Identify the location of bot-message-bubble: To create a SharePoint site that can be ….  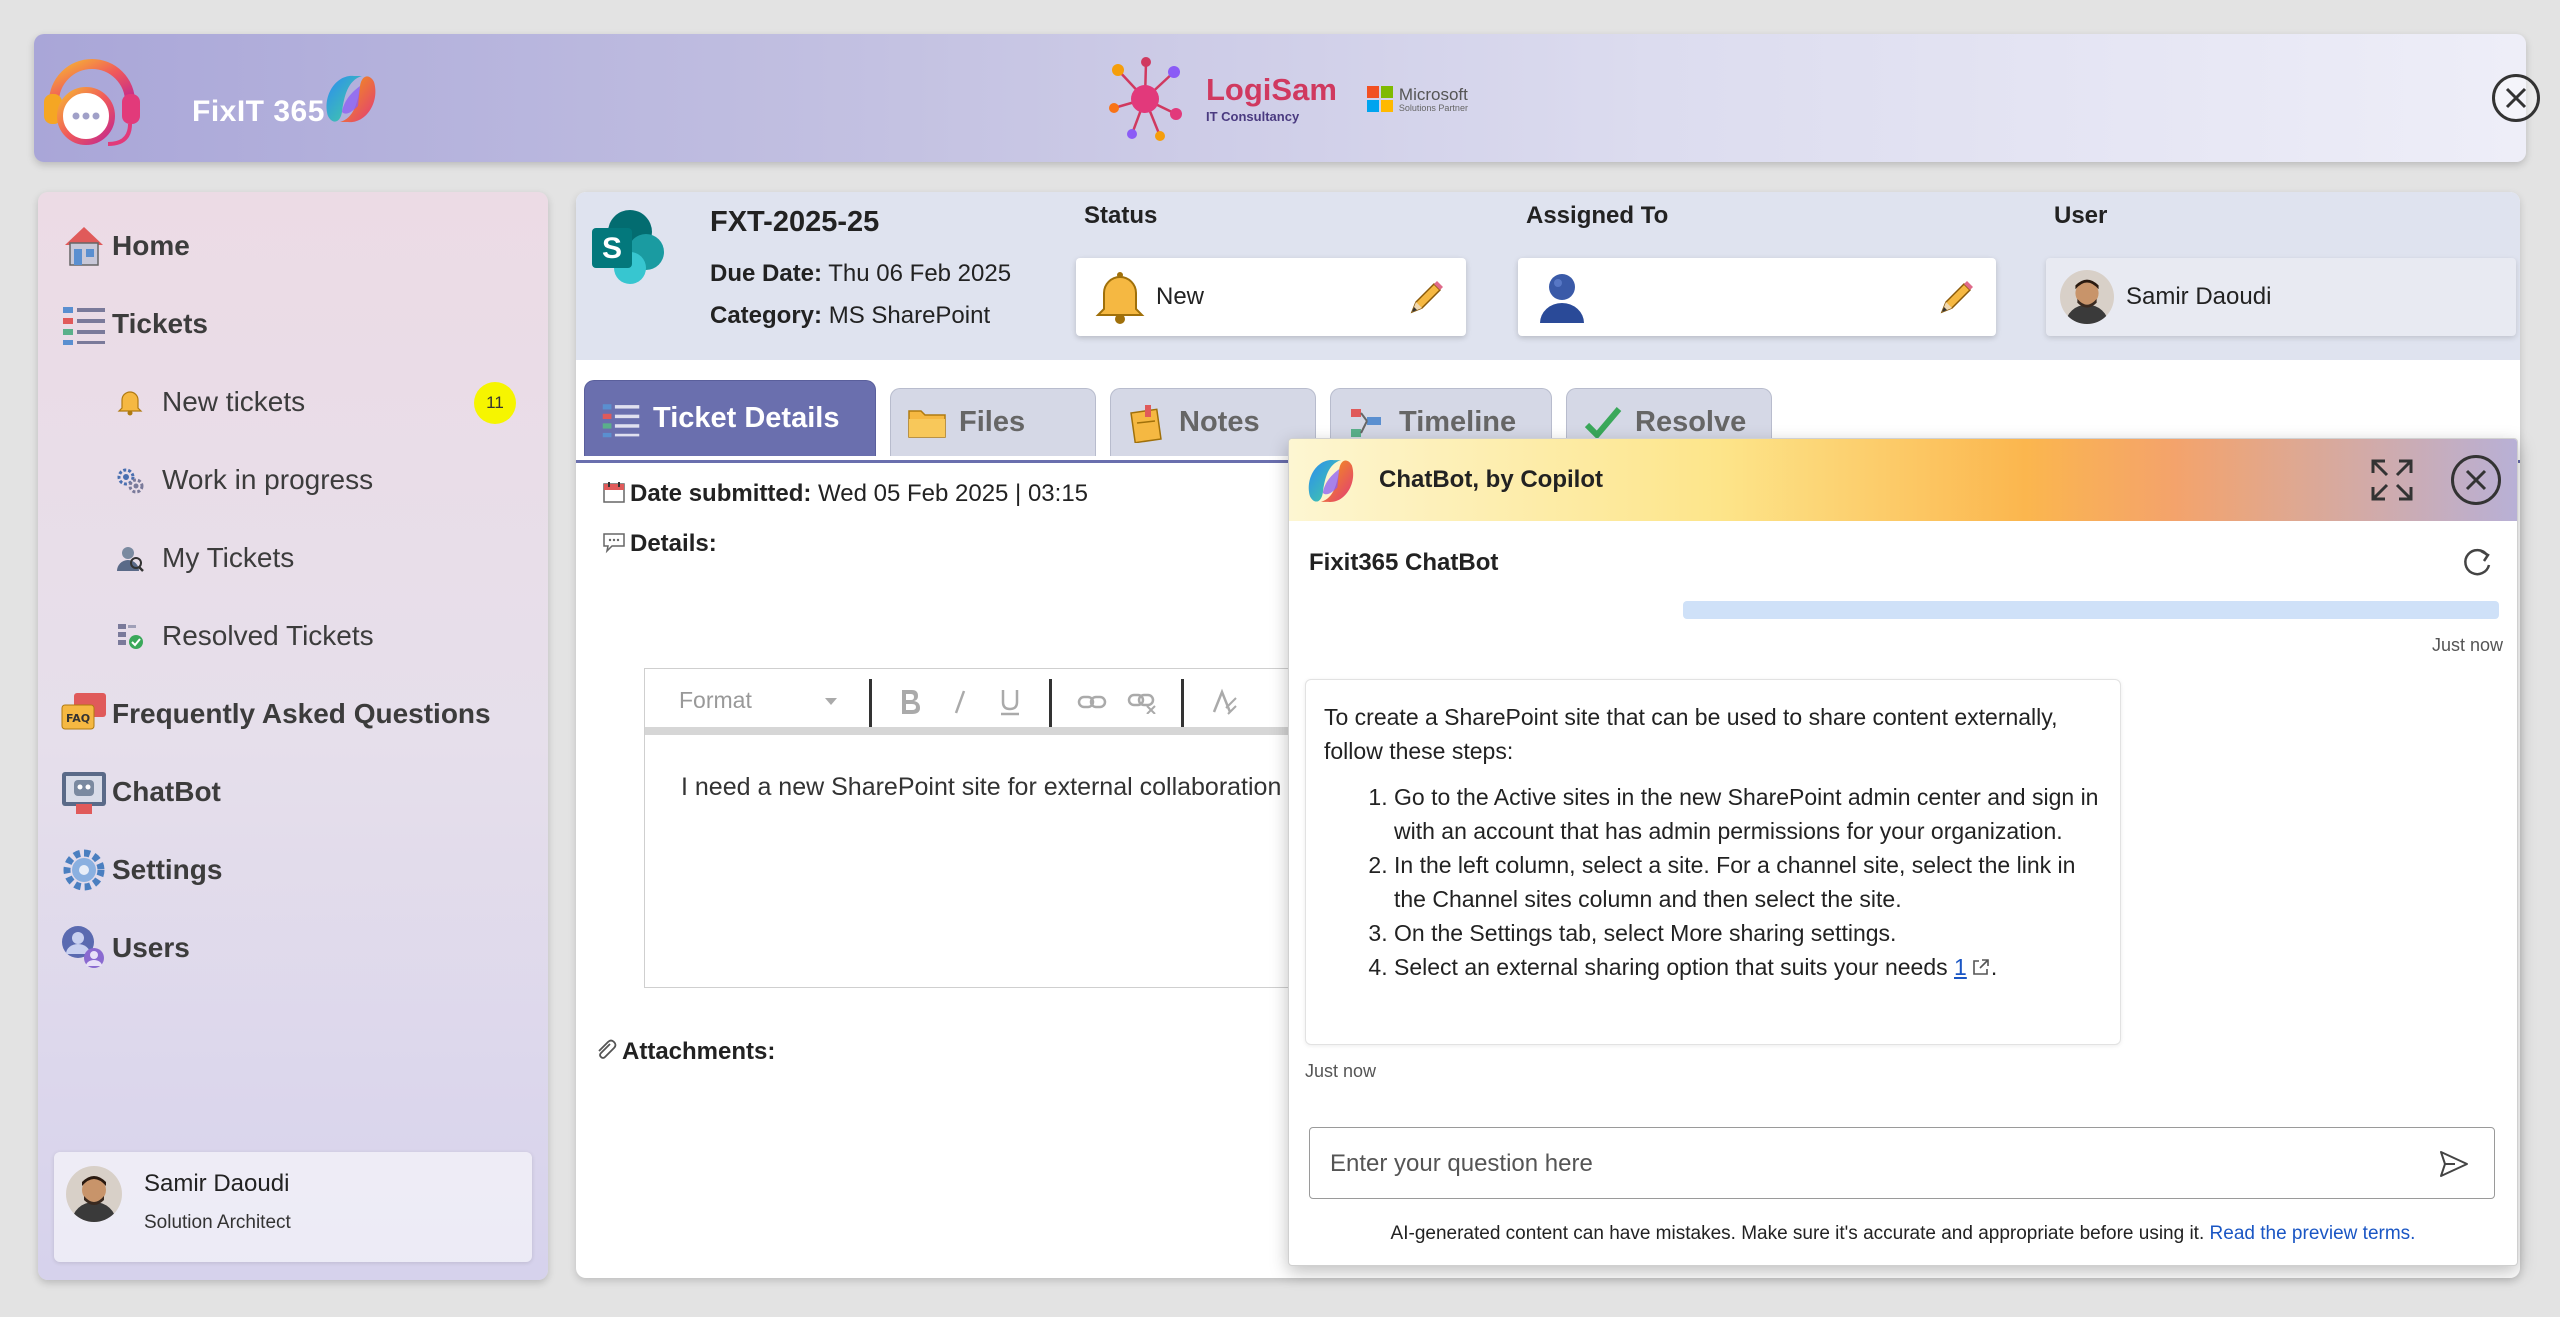
(1713, 862).